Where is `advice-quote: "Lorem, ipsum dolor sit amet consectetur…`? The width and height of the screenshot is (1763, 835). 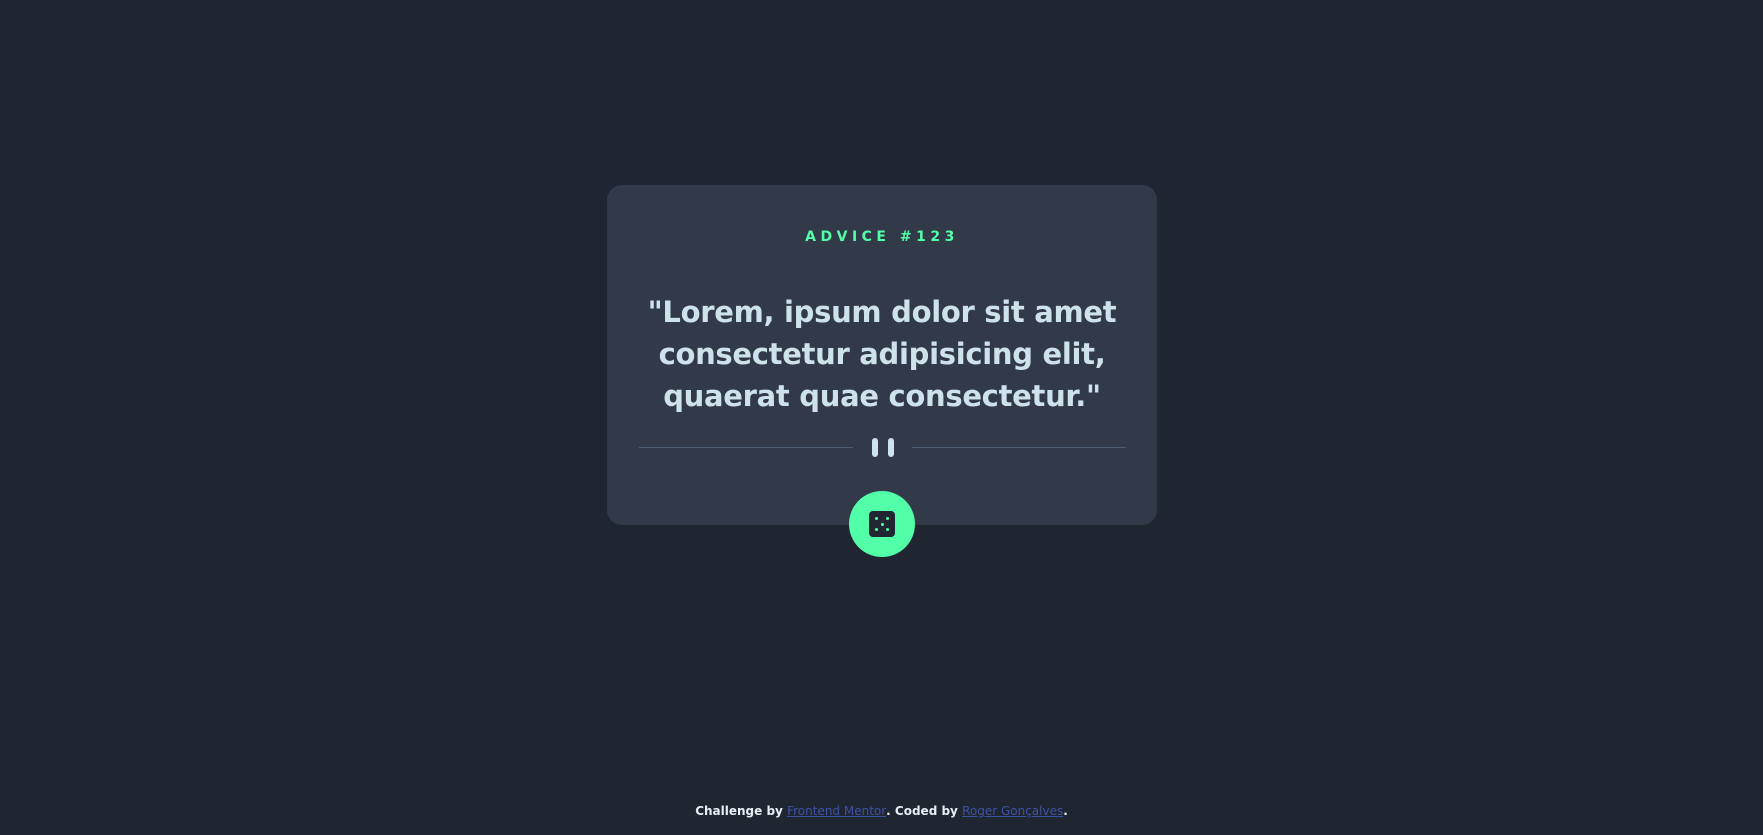
advice-quote: "Lorem, ipsum dolor sit amet consectetur… is located at coordinates (882, 354).